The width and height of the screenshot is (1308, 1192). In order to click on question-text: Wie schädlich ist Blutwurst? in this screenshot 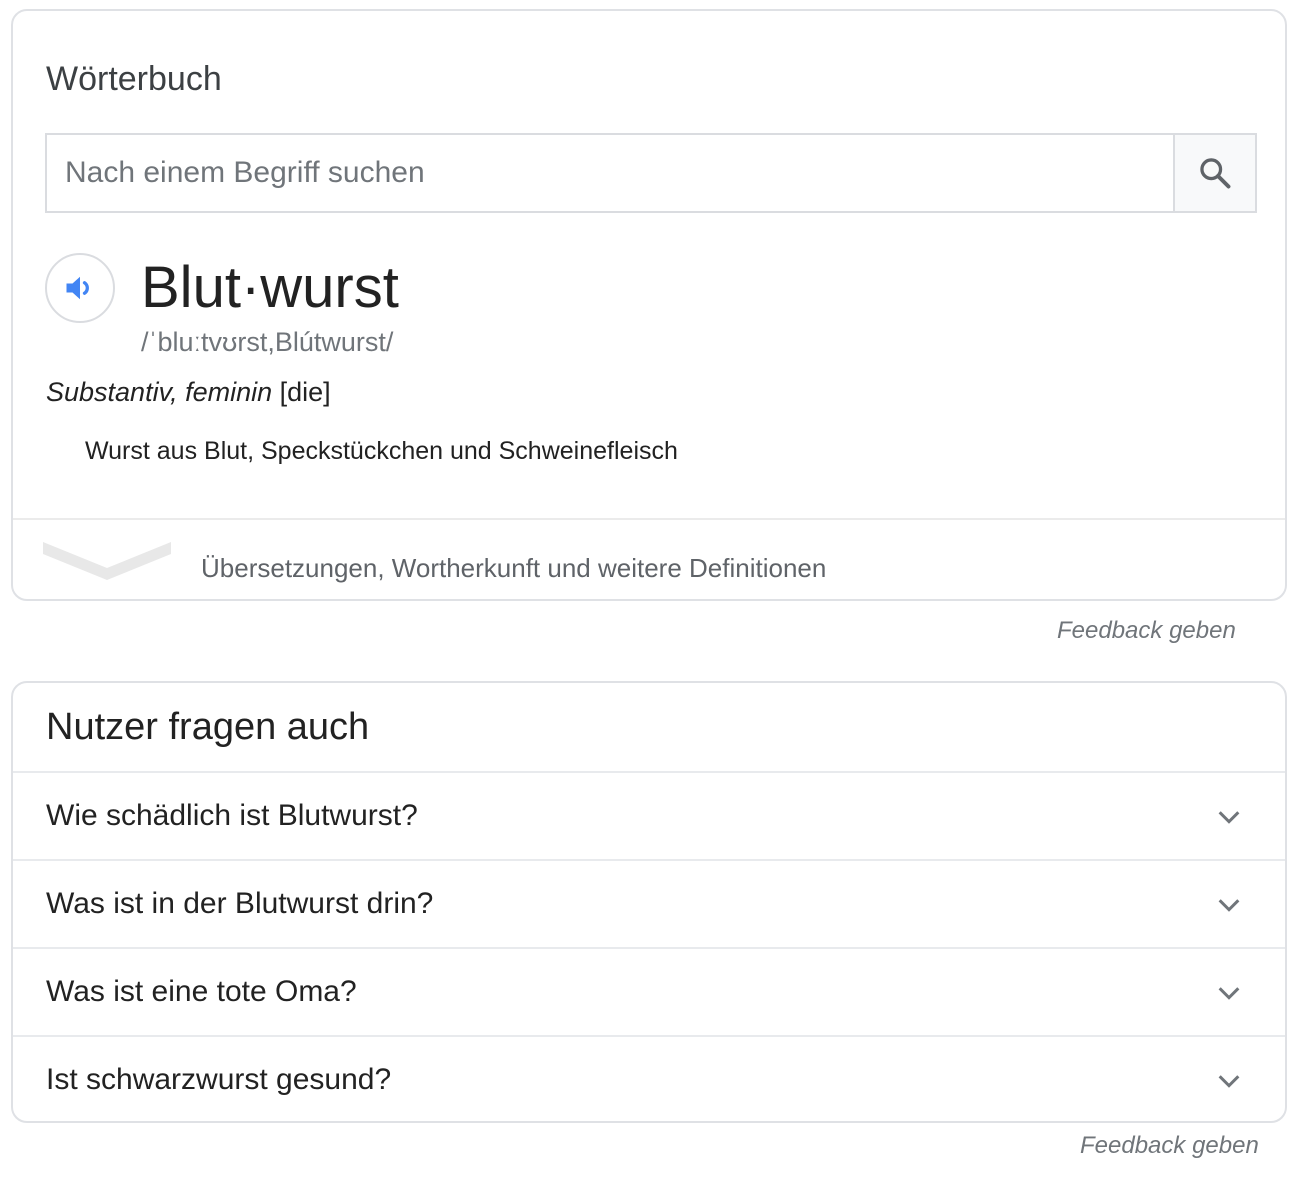, I will do `click(232, 815)`.